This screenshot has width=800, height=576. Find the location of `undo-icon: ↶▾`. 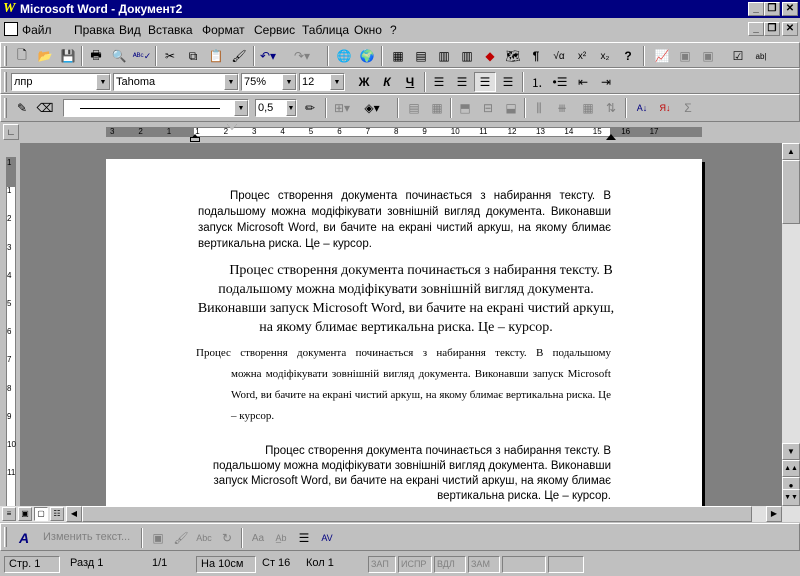

undo-icon: ↶▾ is located at coordinates (268, 56).